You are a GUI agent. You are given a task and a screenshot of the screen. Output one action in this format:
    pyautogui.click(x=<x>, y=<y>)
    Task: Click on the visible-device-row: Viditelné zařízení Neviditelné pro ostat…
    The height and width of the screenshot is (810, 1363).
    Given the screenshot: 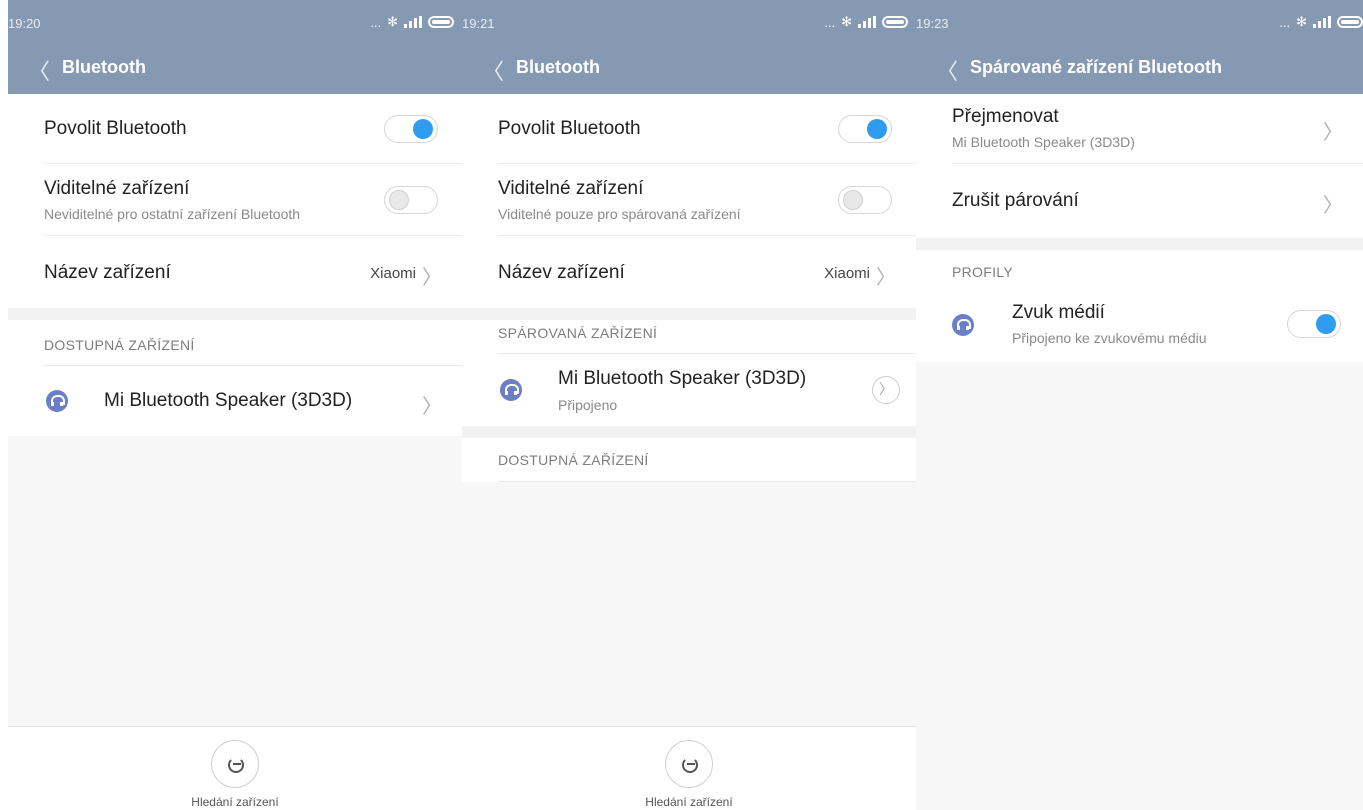 What is the action you would take?
    pyautogui.click(x=253, y=200)
    